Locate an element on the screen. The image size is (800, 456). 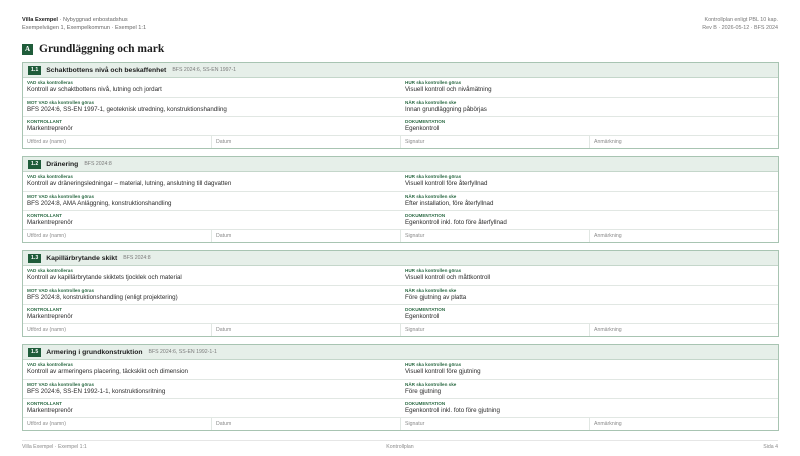
field-value: Före gjutning av platta is located at coordinates (436, 297).